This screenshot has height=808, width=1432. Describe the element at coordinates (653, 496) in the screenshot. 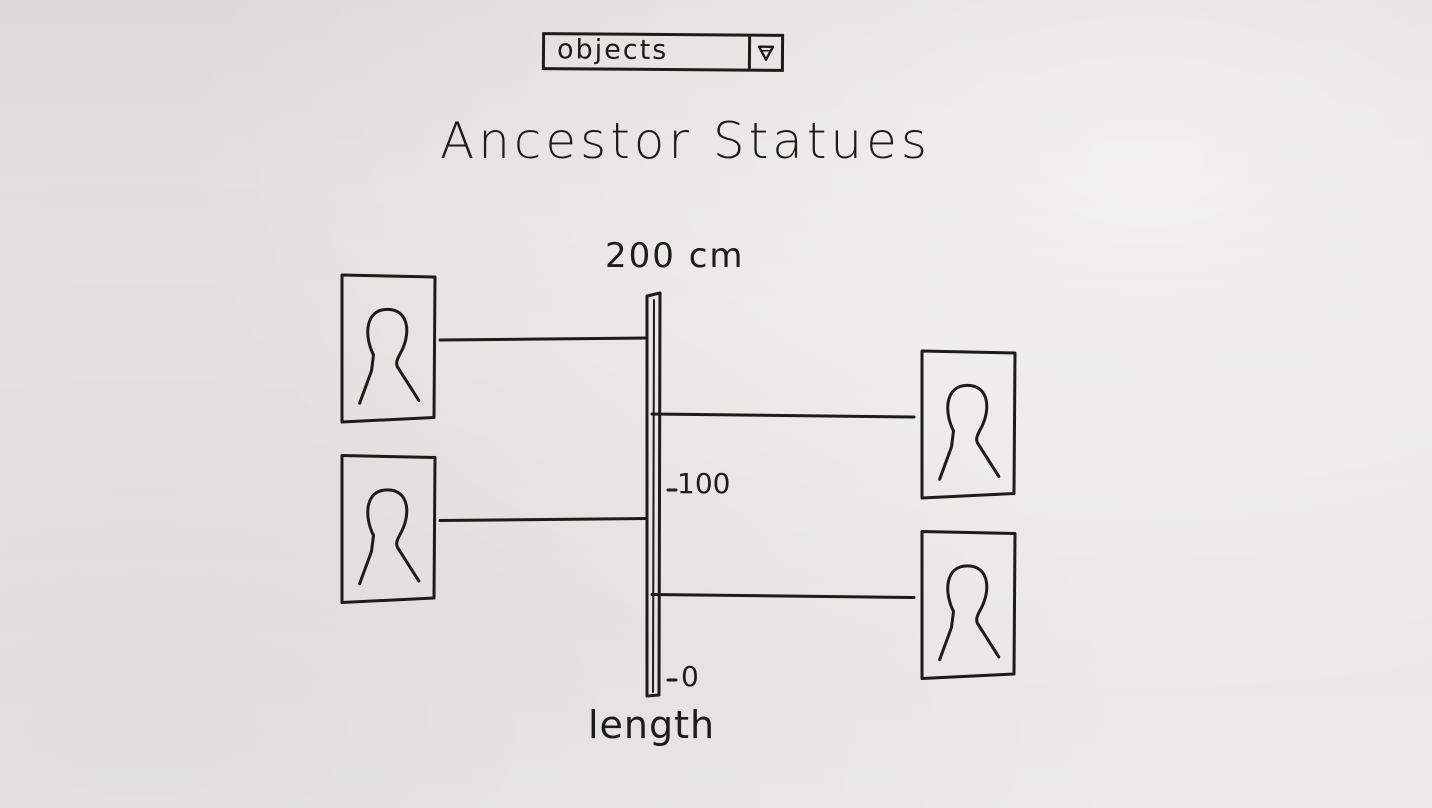

I see `scale-bar-inner-line` at that location.